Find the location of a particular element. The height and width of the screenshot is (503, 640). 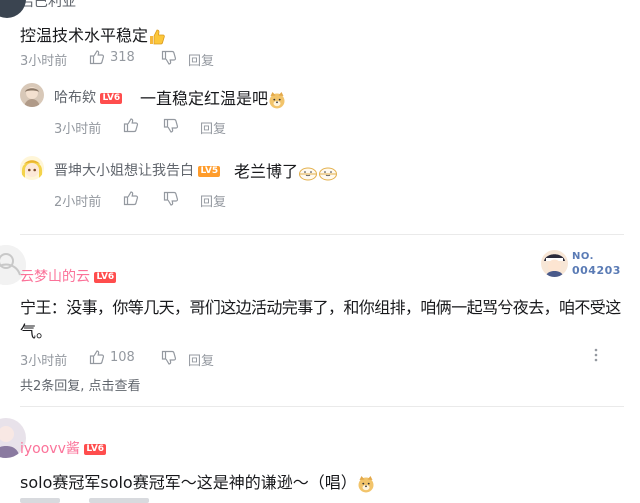

fan-badge-no: NO. is located at coordinates (583, 256).